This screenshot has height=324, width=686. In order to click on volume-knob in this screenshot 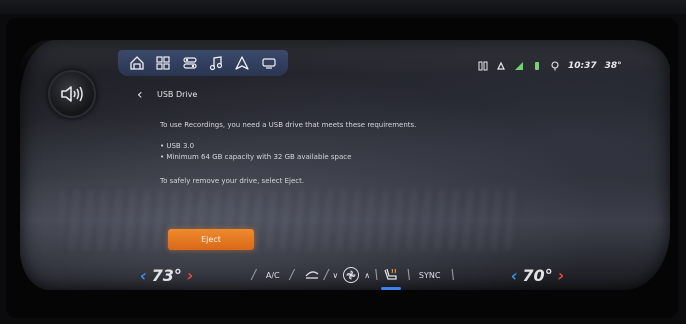, I will do `click(72, 94)`.